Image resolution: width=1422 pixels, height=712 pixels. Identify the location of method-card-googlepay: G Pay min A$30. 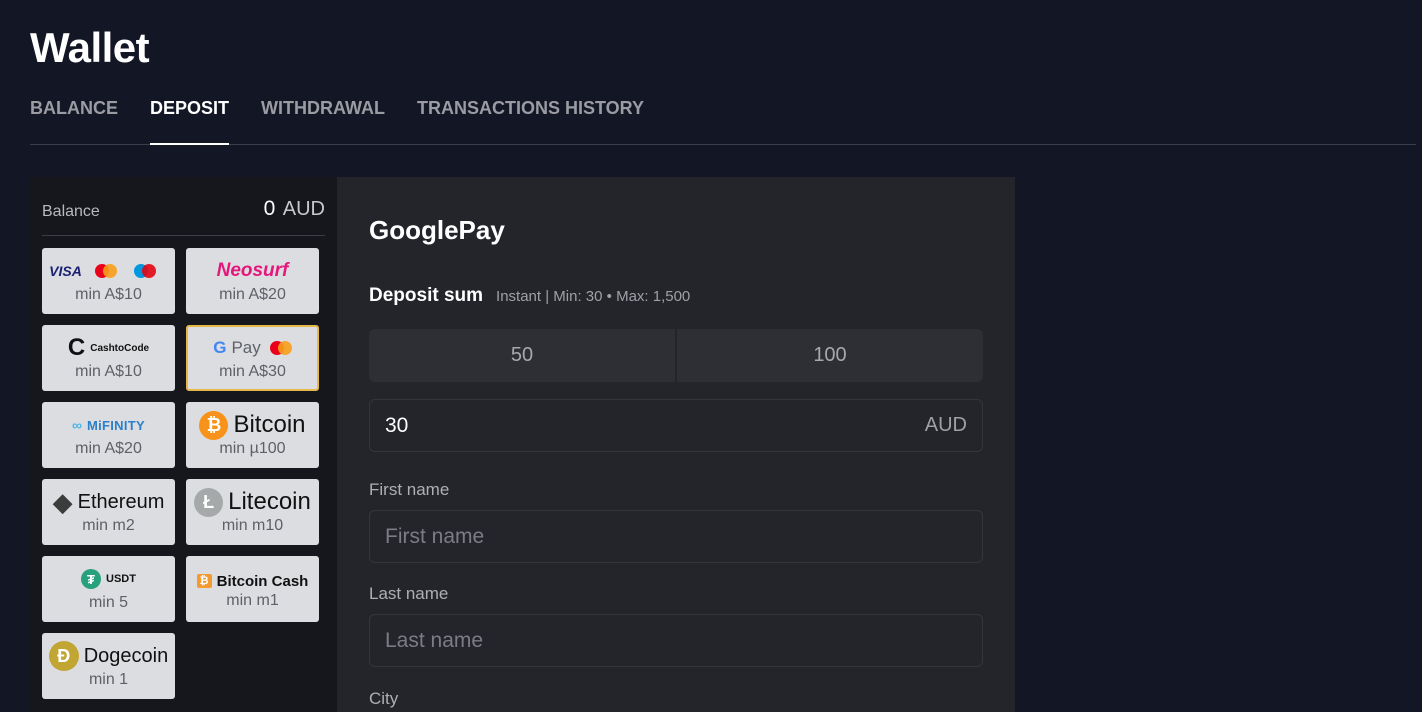
(252, 358).